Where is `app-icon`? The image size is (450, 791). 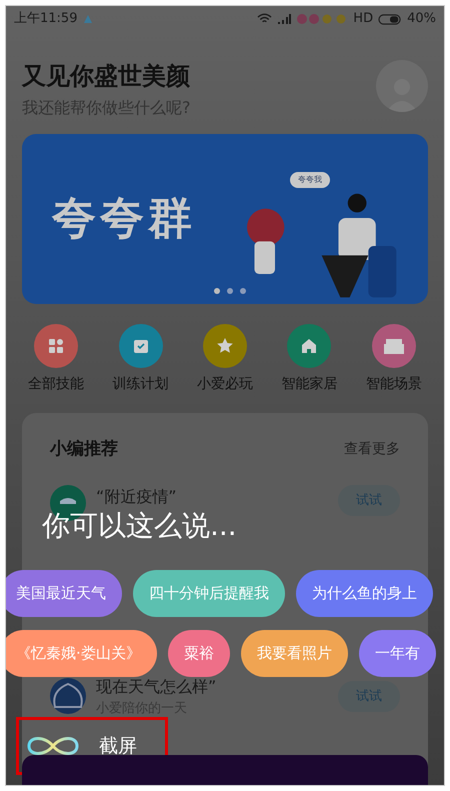
app-icon is located at coordinates (88, 19).